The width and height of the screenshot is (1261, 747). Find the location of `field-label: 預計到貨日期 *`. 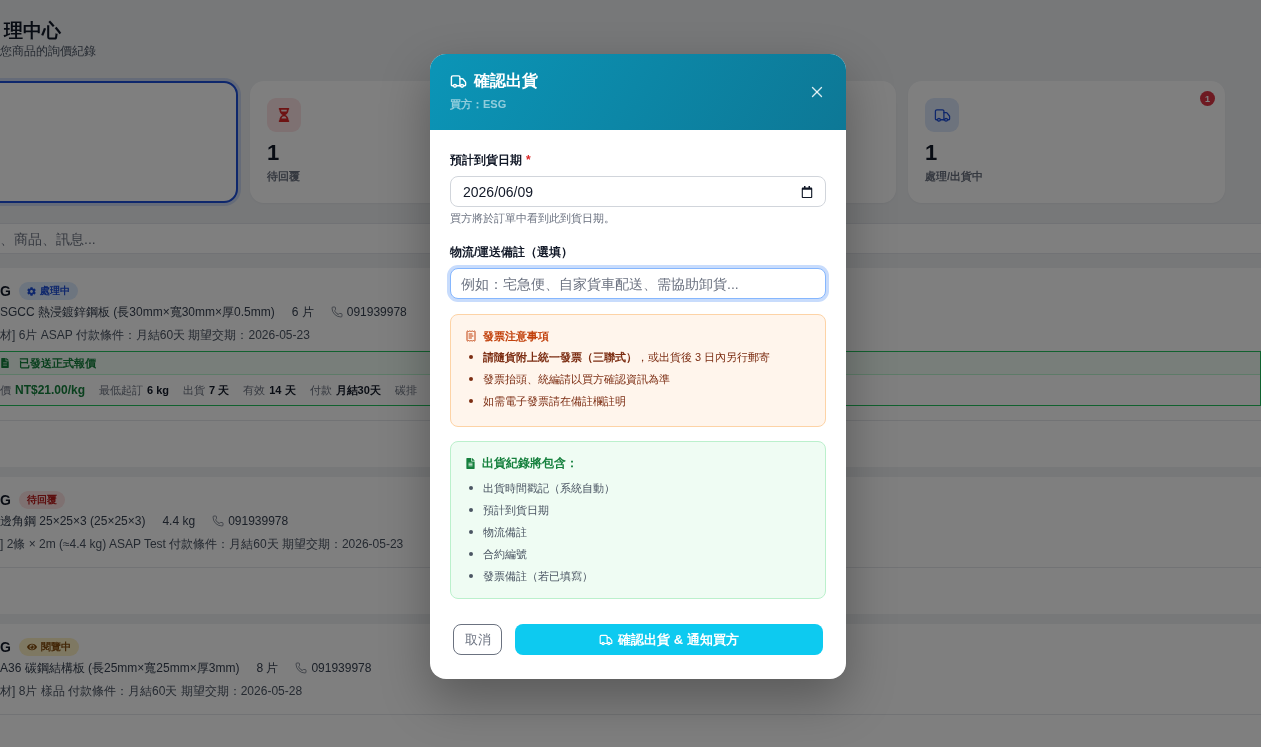

field-label: 預計到貨日期 * is located at coordinates (490, 160).